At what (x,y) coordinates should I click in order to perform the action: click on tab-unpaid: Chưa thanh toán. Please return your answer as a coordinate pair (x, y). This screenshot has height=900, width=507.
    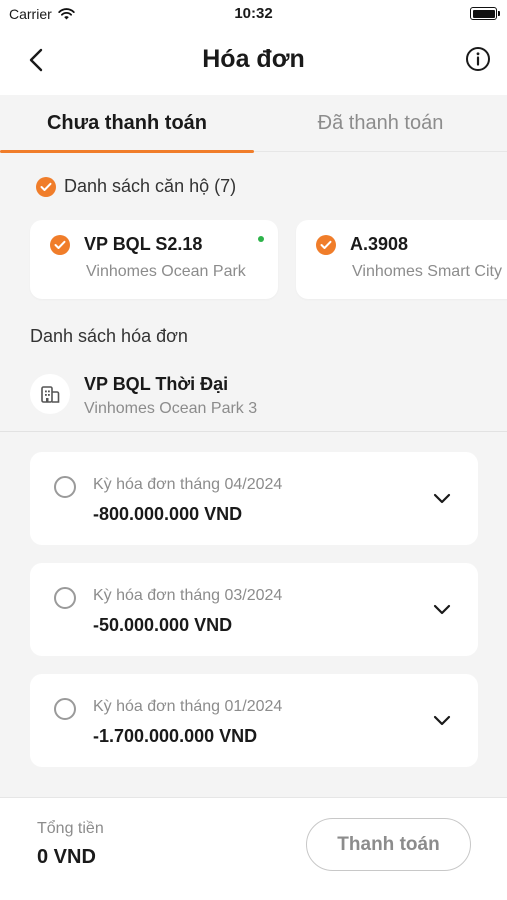
    Looking at the image, I should click on (127, 124).